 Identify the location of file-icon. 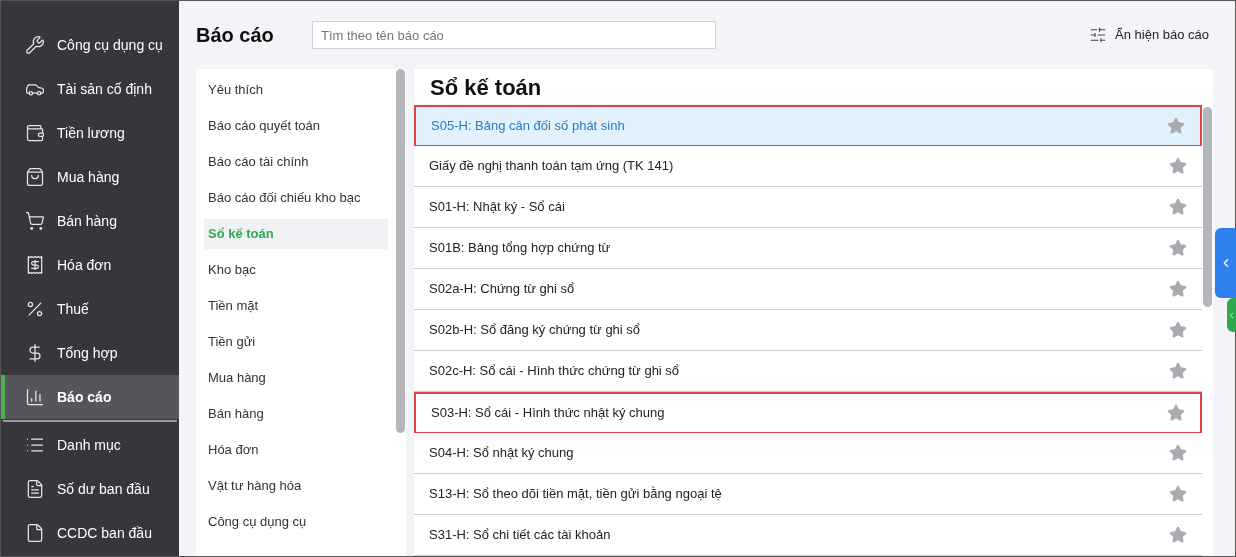
(35, 533).